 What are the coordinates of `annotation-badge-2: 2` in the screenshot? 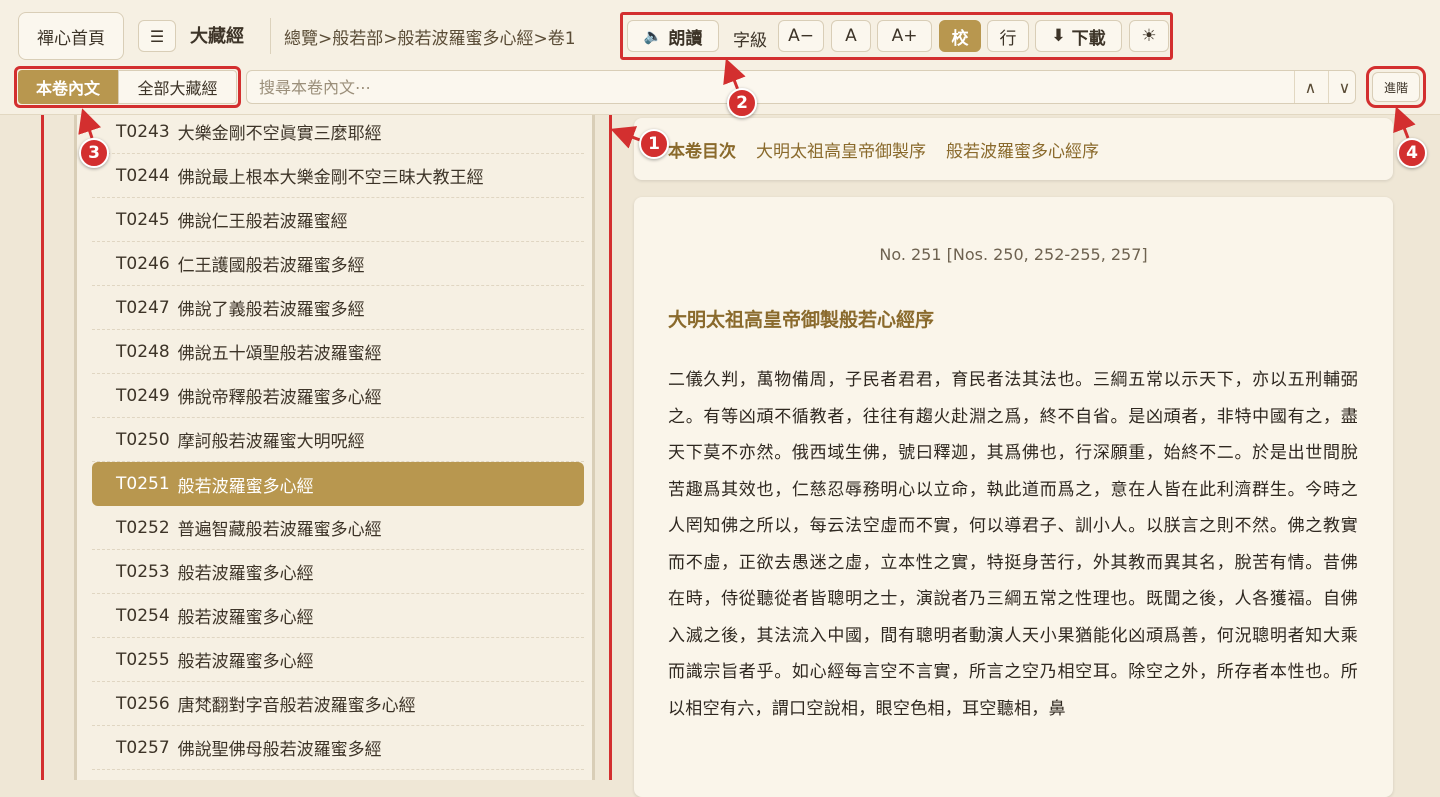 It's located at (742, 103).